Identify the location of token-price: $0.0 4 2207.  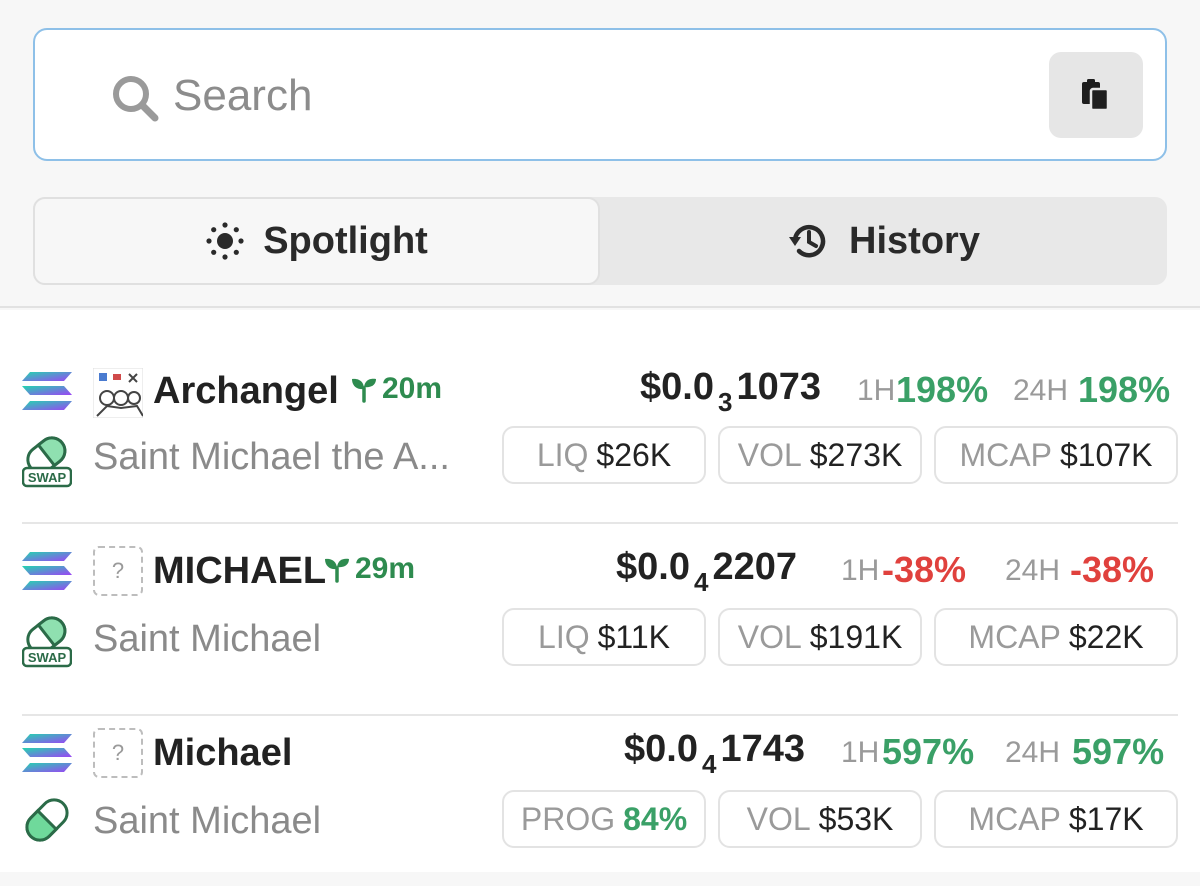
(706, 571).